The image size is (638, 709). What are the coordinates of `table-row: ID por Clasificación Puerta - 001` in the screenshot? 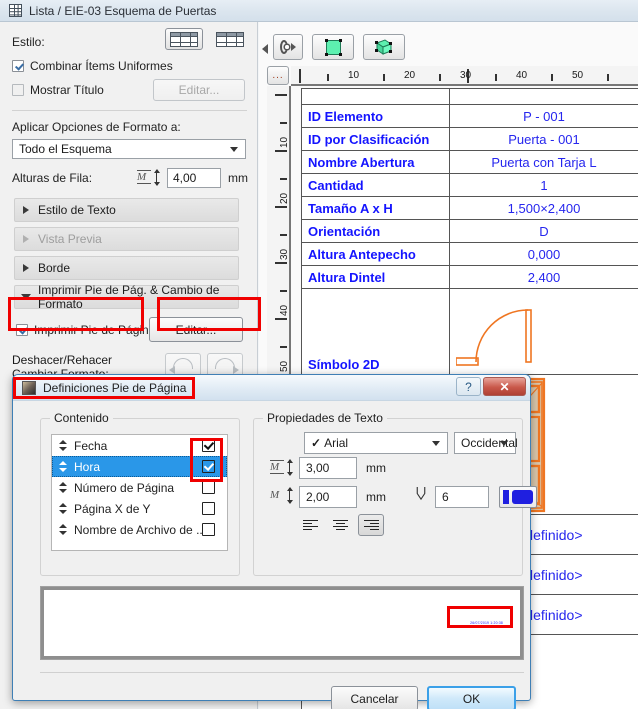 It's located at (470, 139).